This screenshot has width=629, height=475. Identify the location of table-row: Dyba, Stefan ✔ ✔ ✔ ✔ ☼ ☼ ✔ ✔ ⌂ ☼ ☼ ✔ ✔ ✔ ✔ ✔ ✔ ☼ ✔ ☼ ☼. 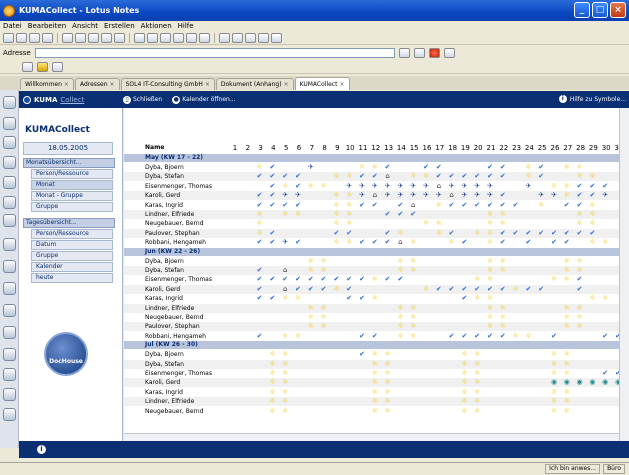
(371, 177).